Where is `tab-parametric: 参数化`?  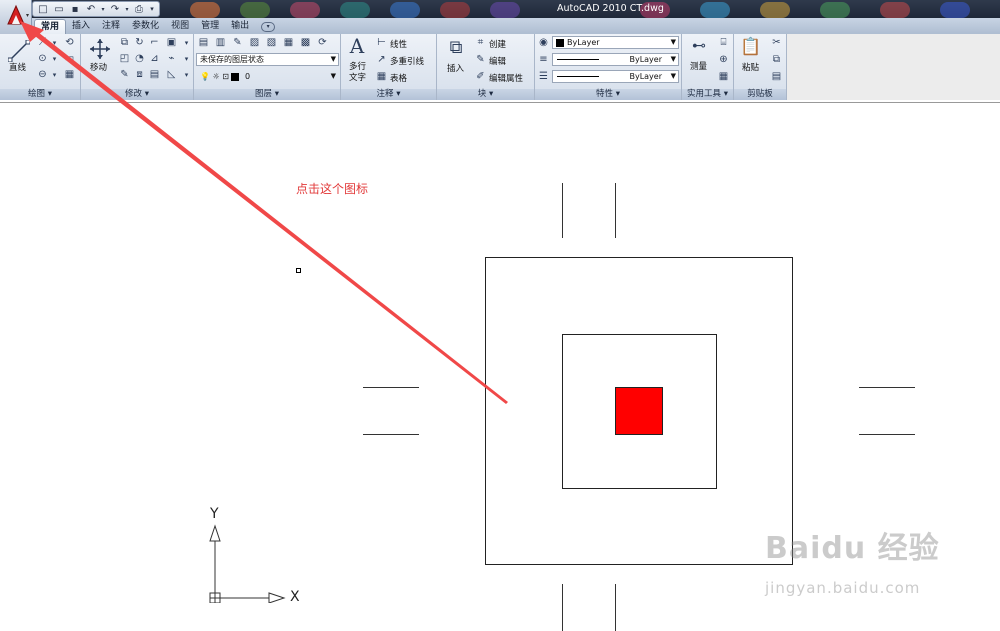
tab-parametric: 参数化 is located at coordinates (145, 26).